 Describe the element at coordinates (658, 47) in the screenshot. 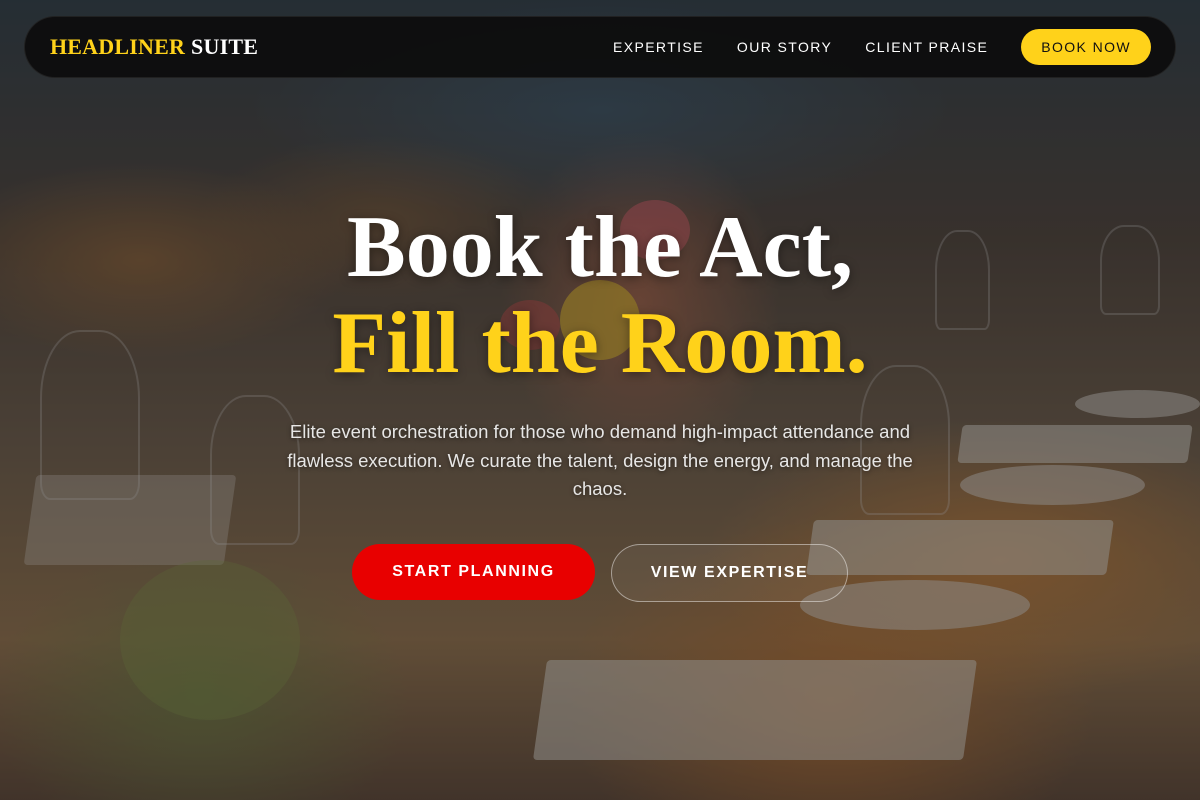

I see `nav-link-expertise: EXPERTISE` at that location.